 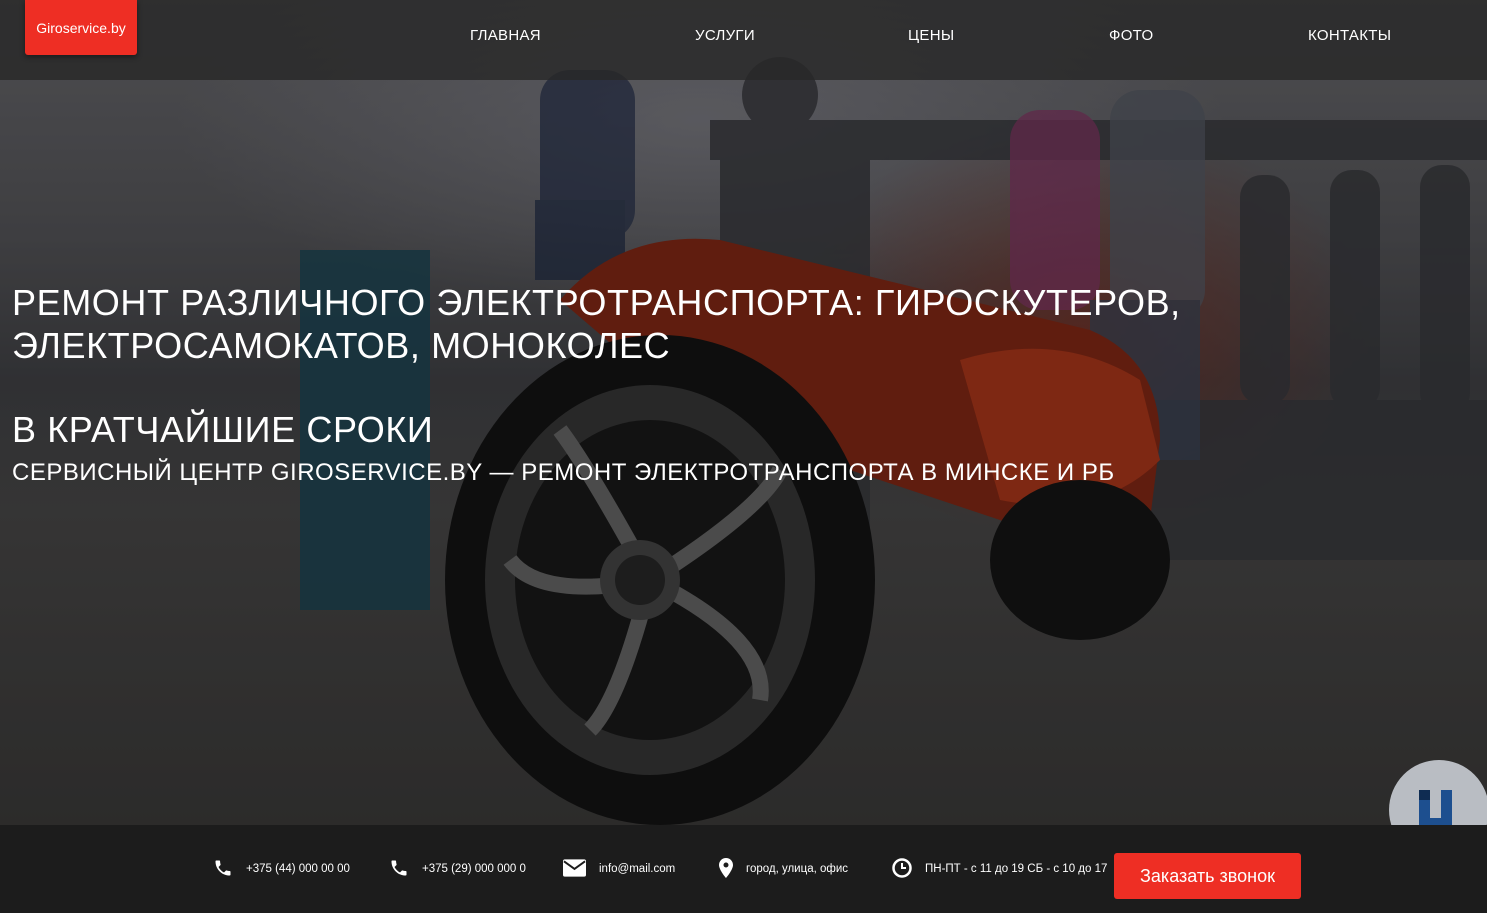 What do you see at coordinates (223, 429) in the screenshot?
I see `hero-subtitle: В КРАТЧАЙШИЕ СРОКИ` at bounding box center [223, 429].